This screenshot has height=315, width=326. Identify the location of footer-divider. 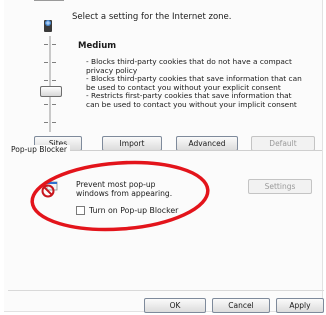
(166, 290).